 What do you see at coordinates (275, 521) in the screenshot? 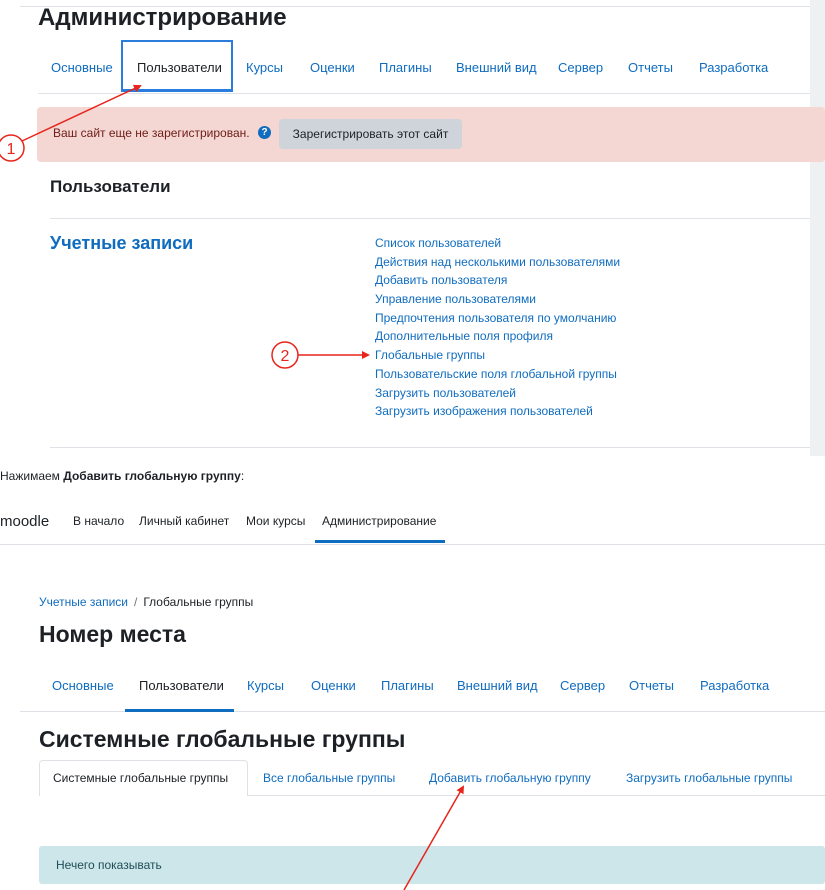
I see `nav-my-courses: Мои курсы` at bounding box center [275, 521].